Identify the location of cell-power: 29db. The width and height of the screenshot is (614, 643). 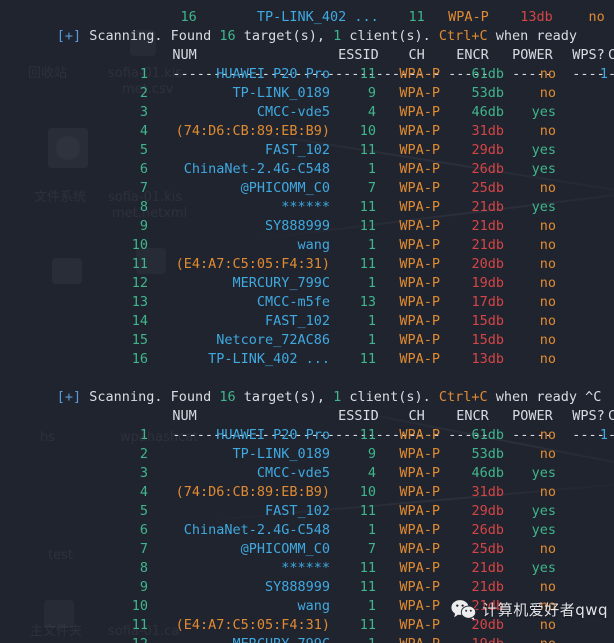
(487, 150).